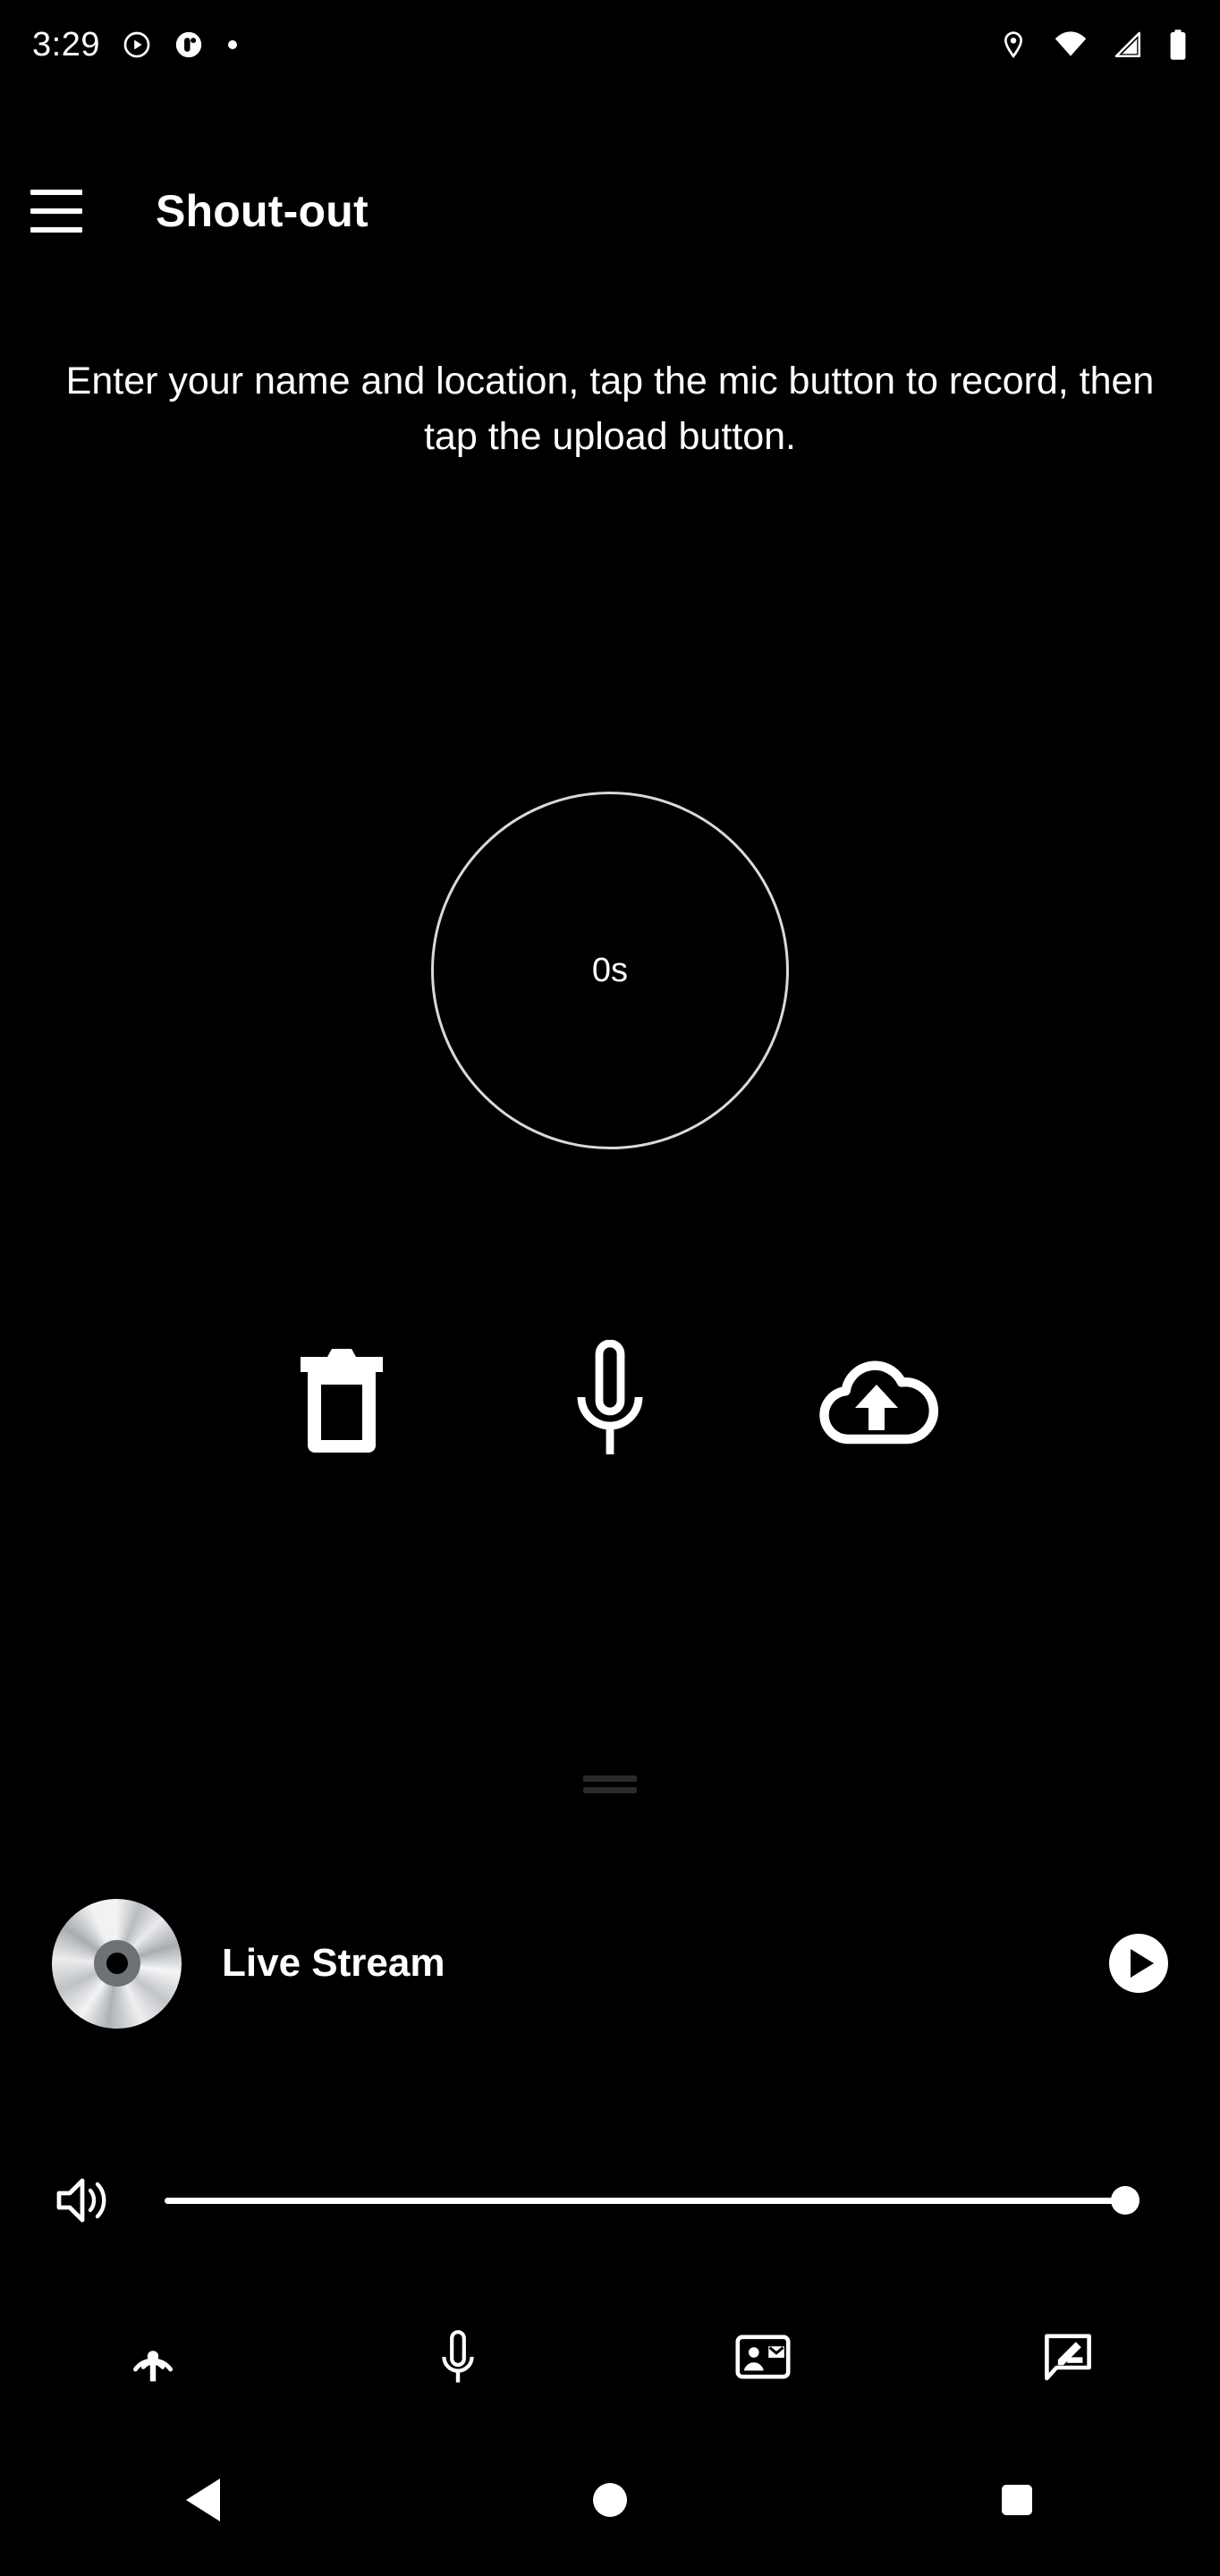  What do you see at coordinates (117, 1963) in the screenshot?
I see `compact-disc-icon` at bounding box center [117, 1963].